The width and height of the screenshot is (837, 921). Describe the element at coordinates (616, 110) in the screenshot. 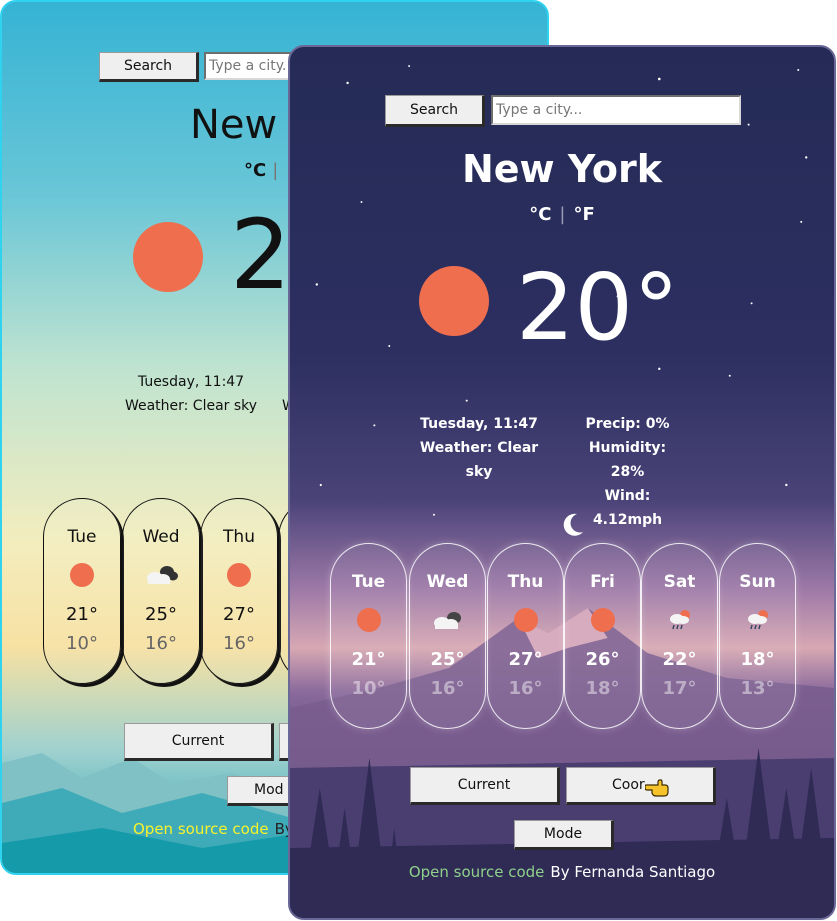

I see `search-input` at that location.